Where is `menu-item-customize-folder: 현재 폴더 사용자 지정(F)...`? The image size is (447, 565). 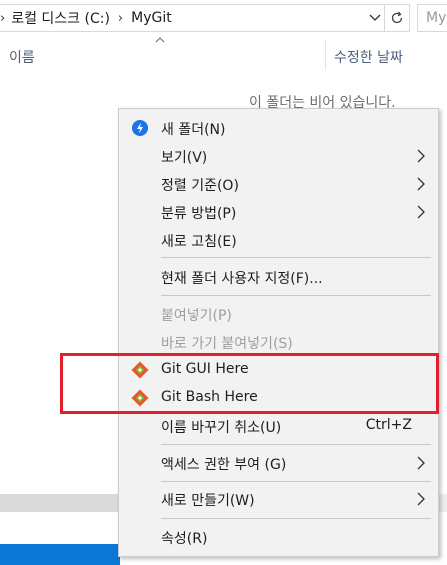
menu-item-customize-folder: 현재 폴더 사용자 지정(F)... is located at coordinates (278, 277).